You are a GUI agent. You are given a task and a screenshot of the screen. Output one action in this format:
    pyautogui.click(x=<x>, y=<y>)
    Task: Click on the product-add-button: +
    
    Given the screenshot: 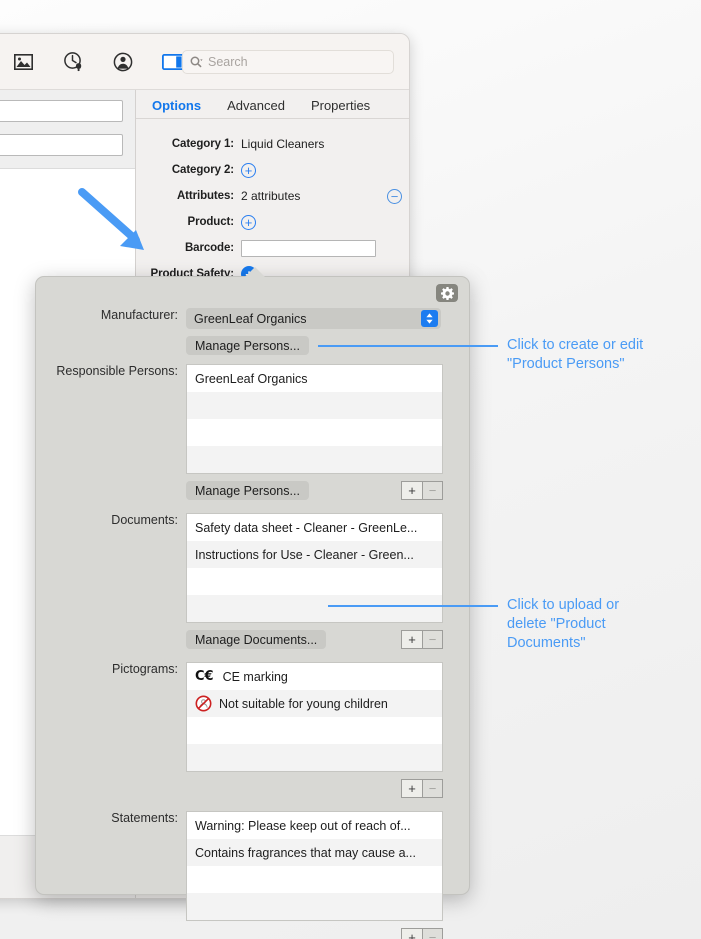 What is the action you would take?
    pyautogui.click(x=248, y=222)
    